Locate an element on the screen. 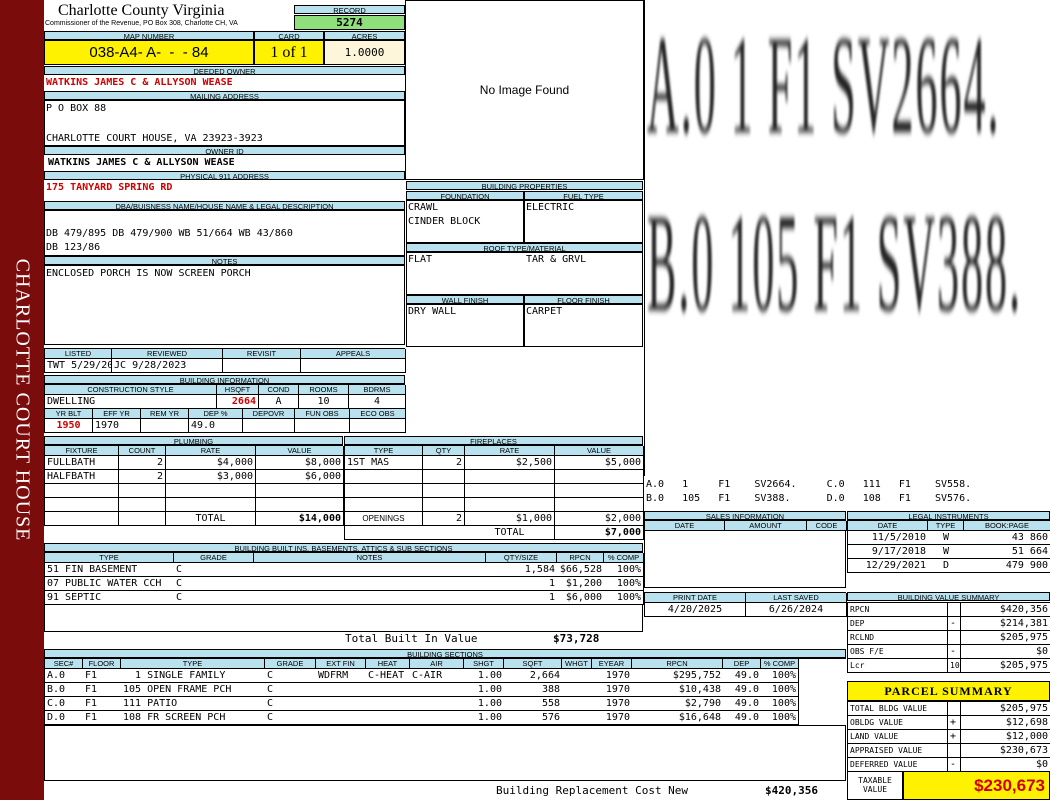 The height and width of the screenshot is (800, 1050). fp-value-header: VALUE is located at coordinates (599, 451).